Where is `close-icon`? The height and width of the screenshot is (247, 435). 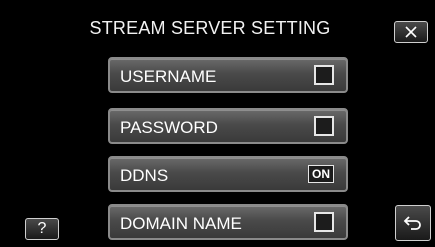
close-icon is located at coordinates (411, 32).